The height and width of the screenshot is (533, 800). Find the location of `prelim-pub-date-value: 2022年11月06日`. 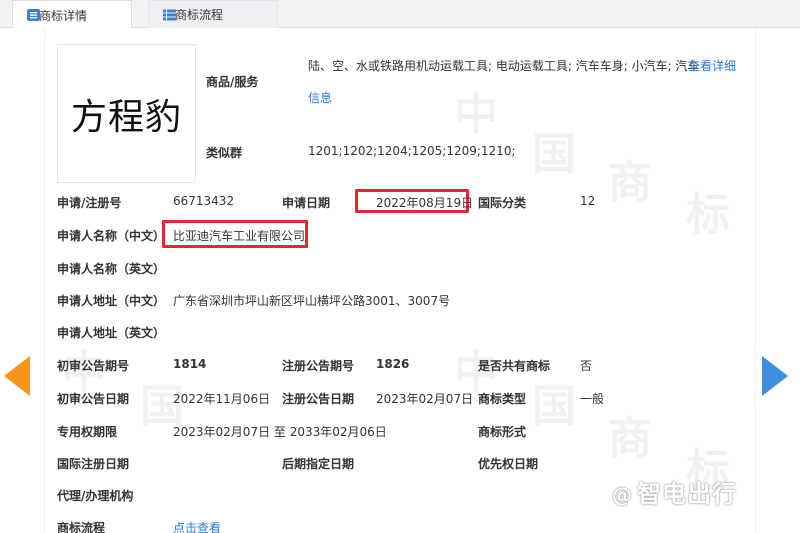

prelim-pub-date-value: 2022年11月06日 is located at coordinates (222, 399).